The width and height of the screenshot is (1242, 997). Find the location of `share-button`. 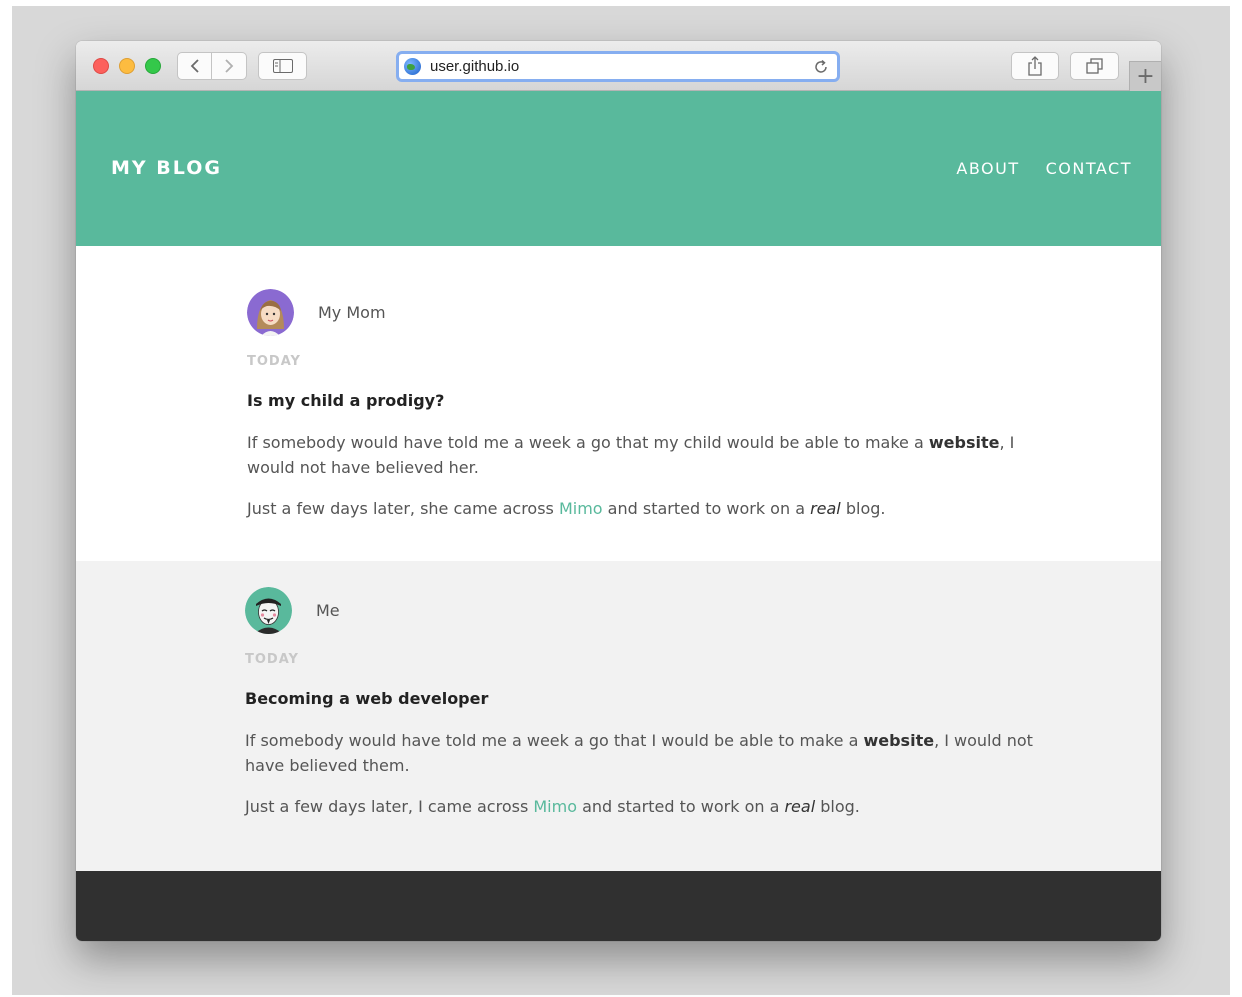

share-button is located at coordinates (1035, 66).